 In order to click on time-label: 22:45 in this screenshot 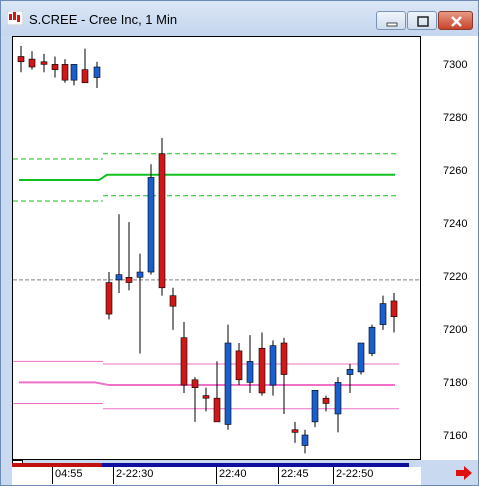, I will do `click(295, 474)`.